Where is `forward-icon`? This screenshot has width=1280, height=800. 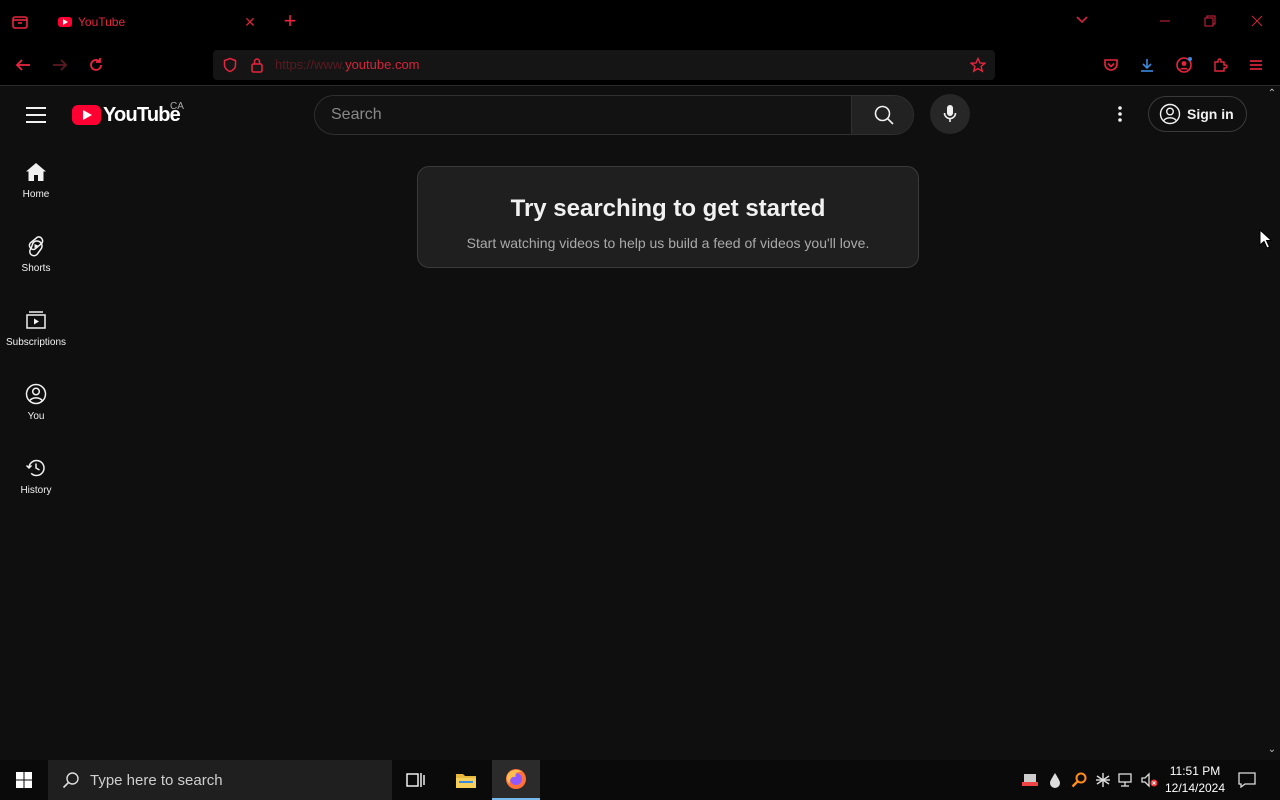 forward-icon is located at coordinates (60, 65).